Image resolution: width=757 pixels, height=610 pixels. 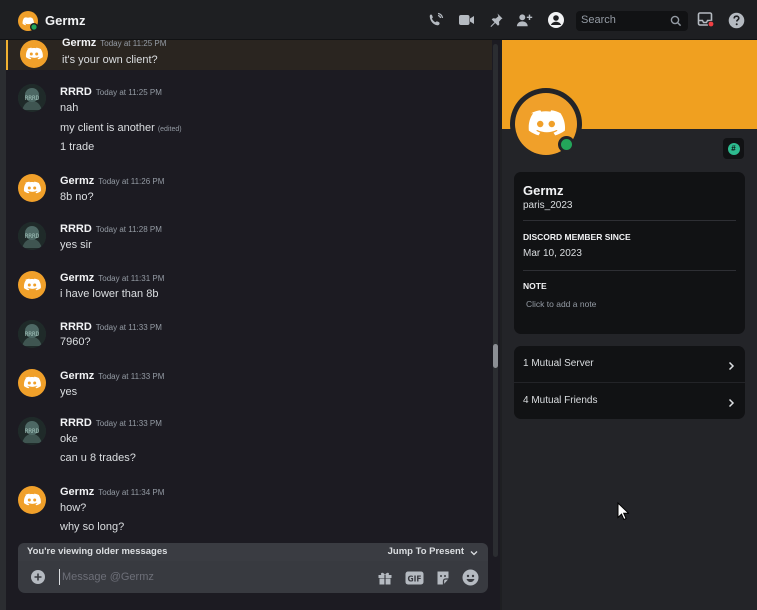 I want to click on message-author: RRRD Today at 11:28 PM, so click(x=111, y=229).